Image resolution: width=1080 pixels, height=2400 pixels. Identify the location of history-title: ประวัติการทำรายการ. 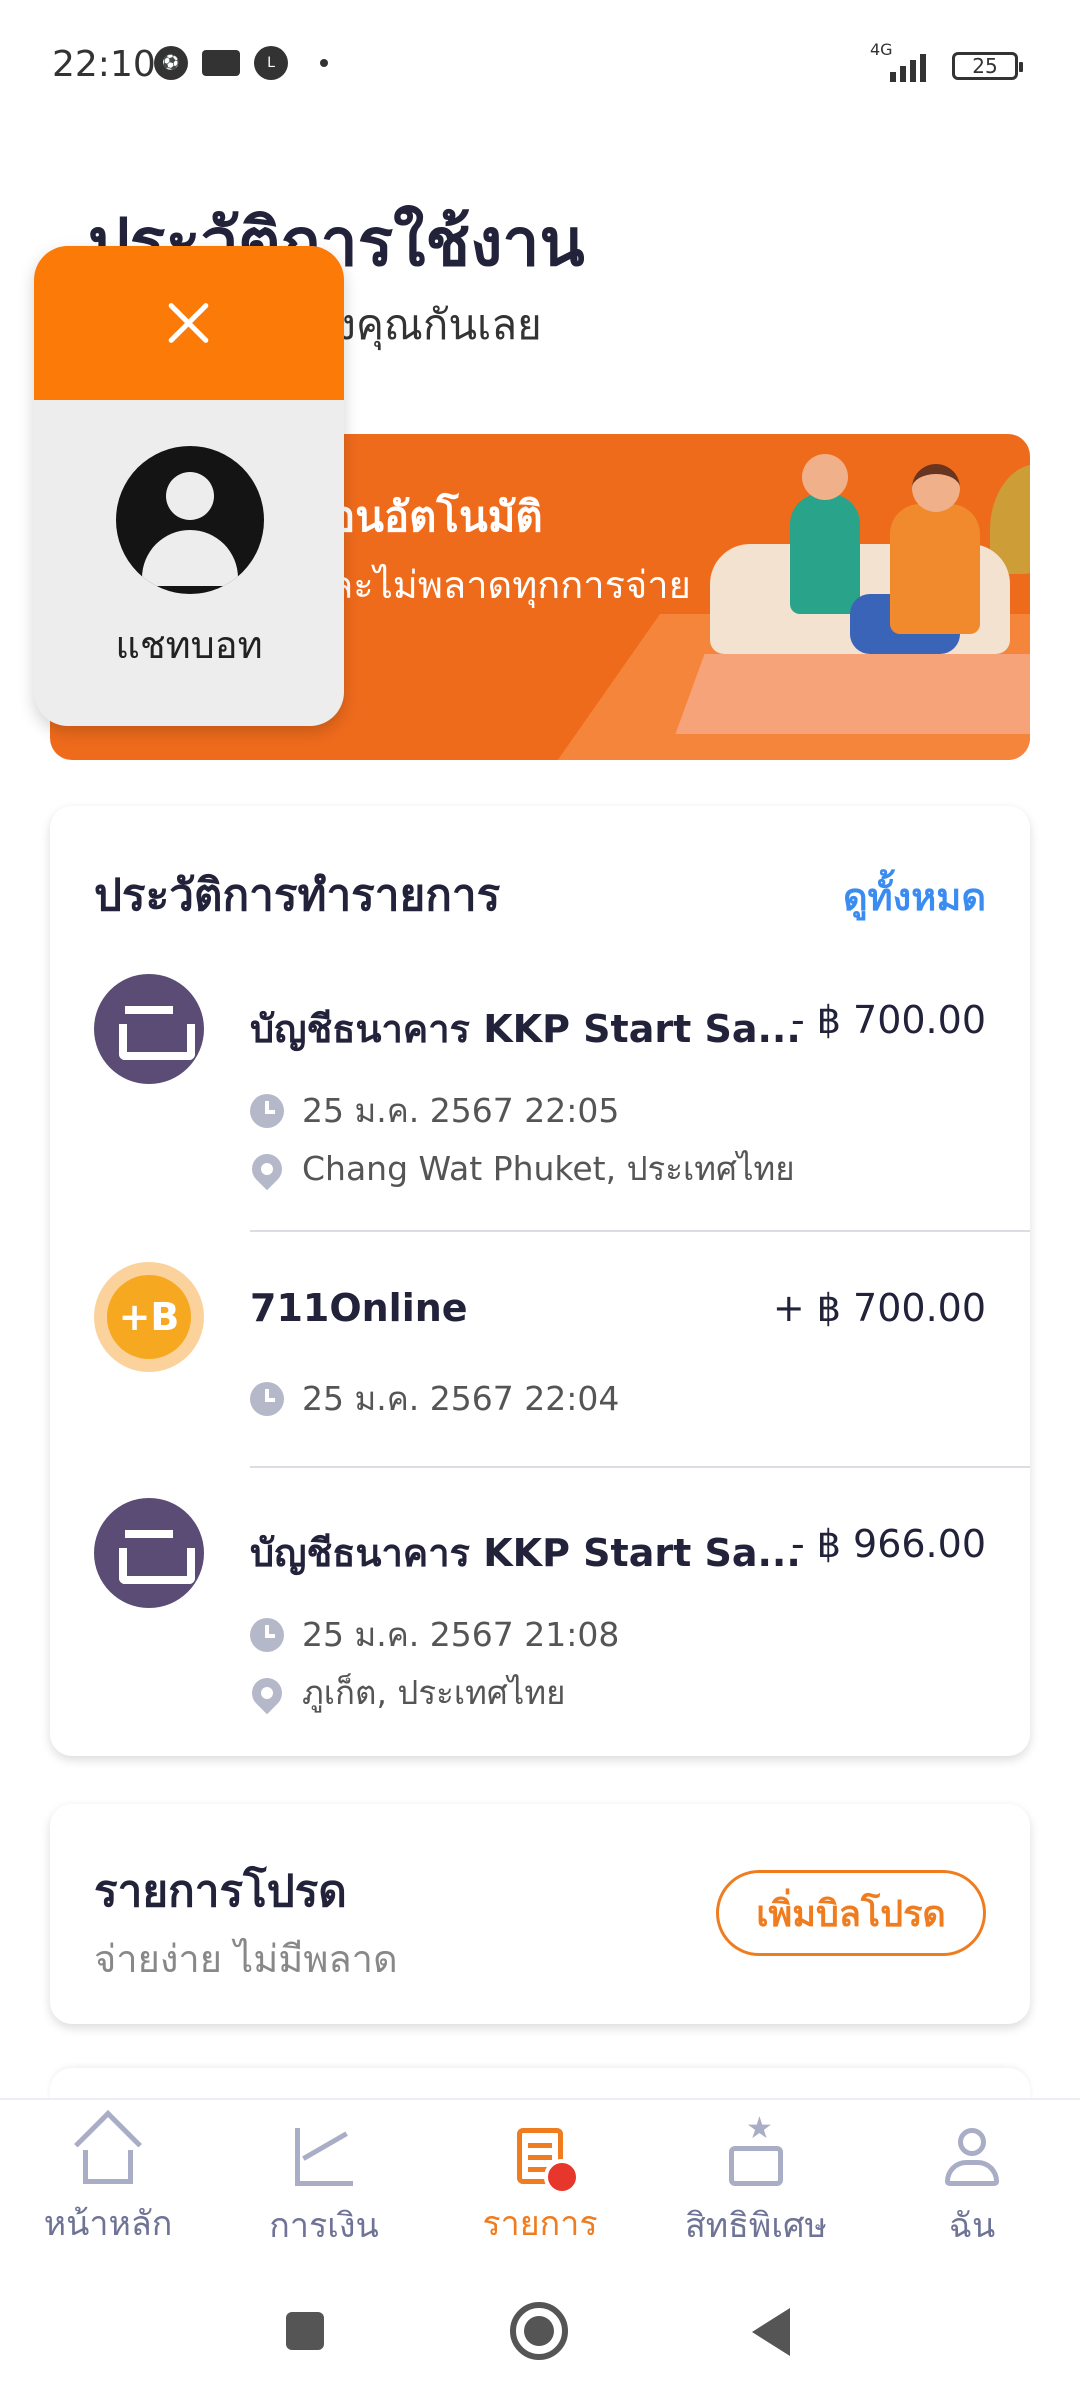
(297, 895).